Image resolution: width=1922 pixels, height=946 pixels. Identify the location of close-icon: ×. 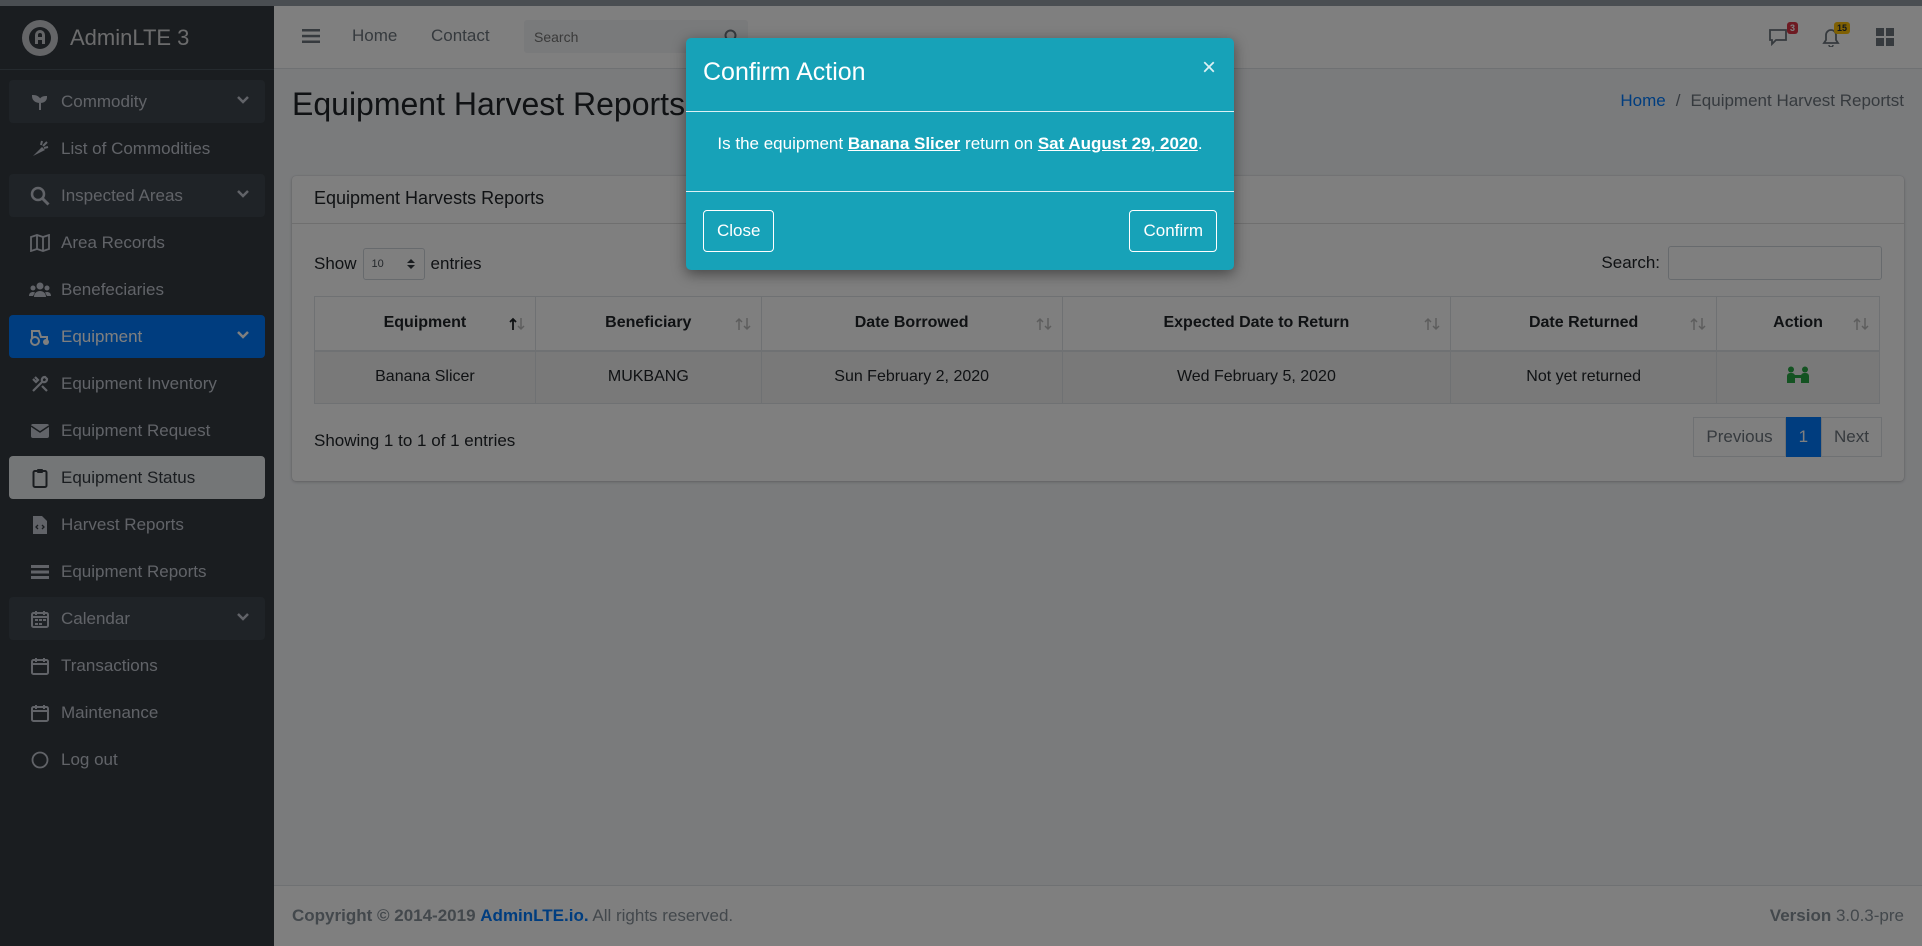
(1209, 68).